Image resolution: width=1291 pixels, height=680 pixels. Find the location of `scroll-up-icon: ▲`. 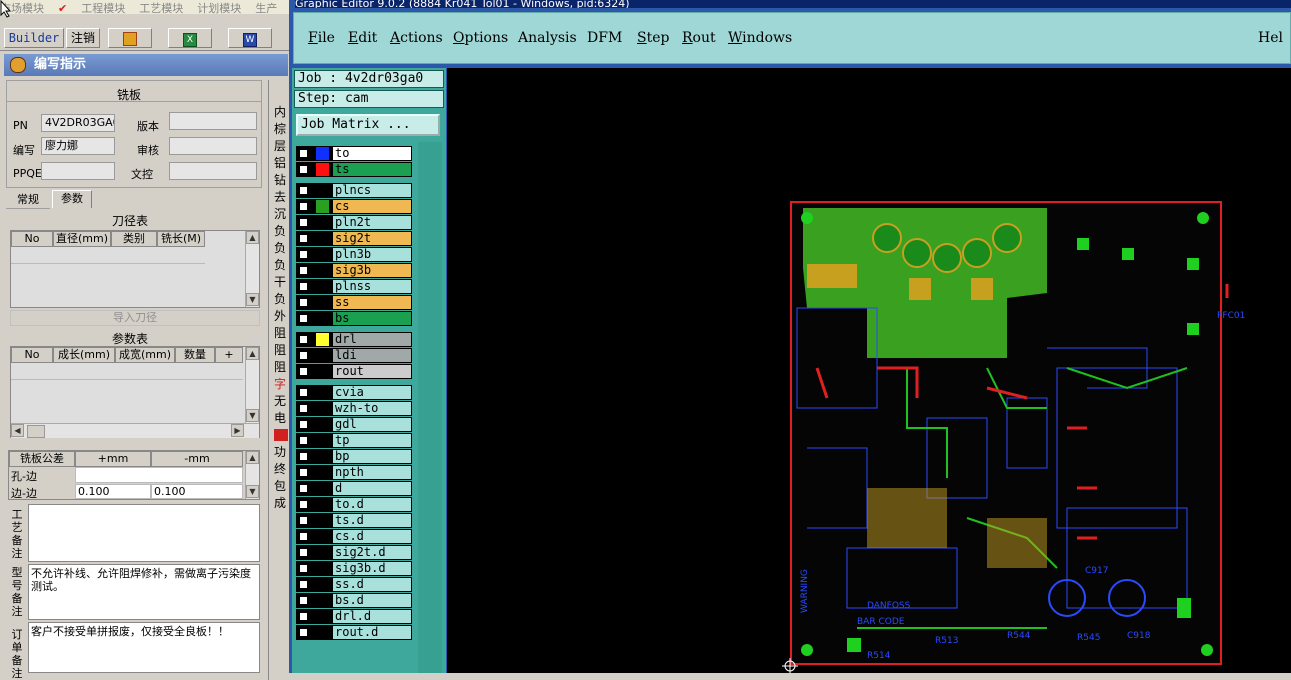

scroll-up-icon: ▲ is located at coordinates (252, 353).